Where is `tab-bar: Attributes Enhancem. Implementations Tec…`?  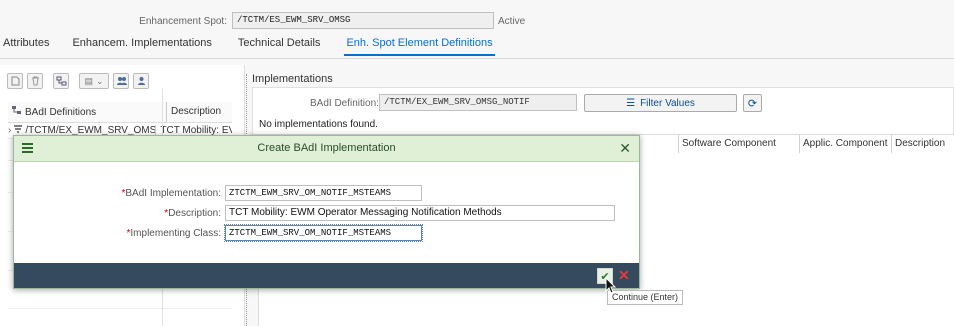 tab-bar: Attributes Enhancem. Implementations Tec… is located at coordinates (258, 46).